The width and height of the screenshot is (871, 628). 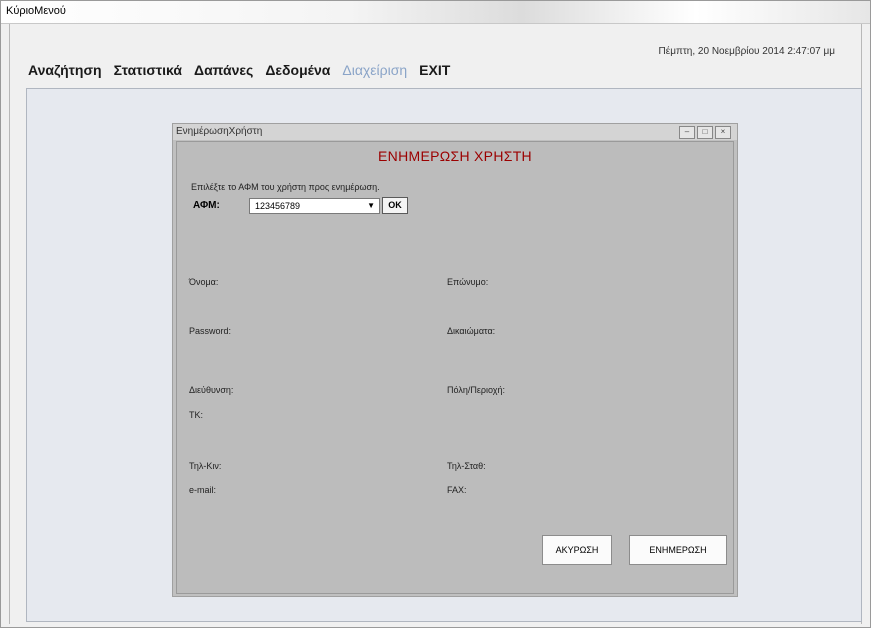 What do you see at coordinates (203, 490) in the screenshot?
I see `email-label: e-mail:` at bounding box center [203, 490].